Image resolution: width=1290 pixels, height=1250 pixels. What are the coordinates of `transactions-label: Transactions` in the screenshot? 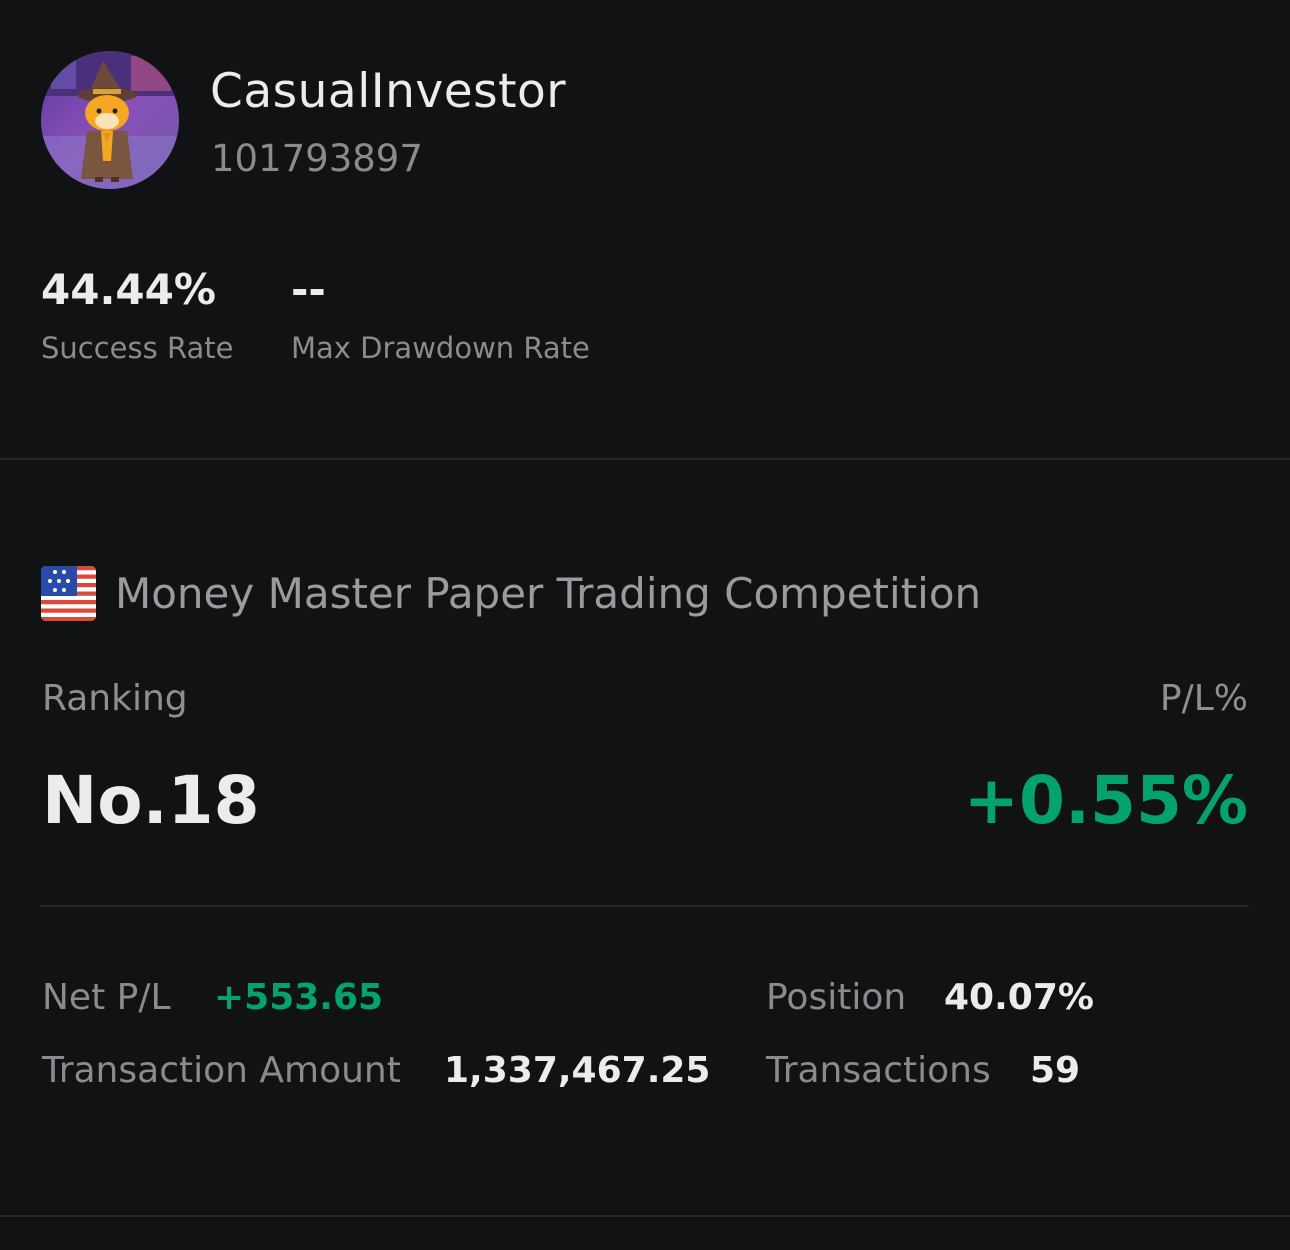 It's located at (878, 1070).